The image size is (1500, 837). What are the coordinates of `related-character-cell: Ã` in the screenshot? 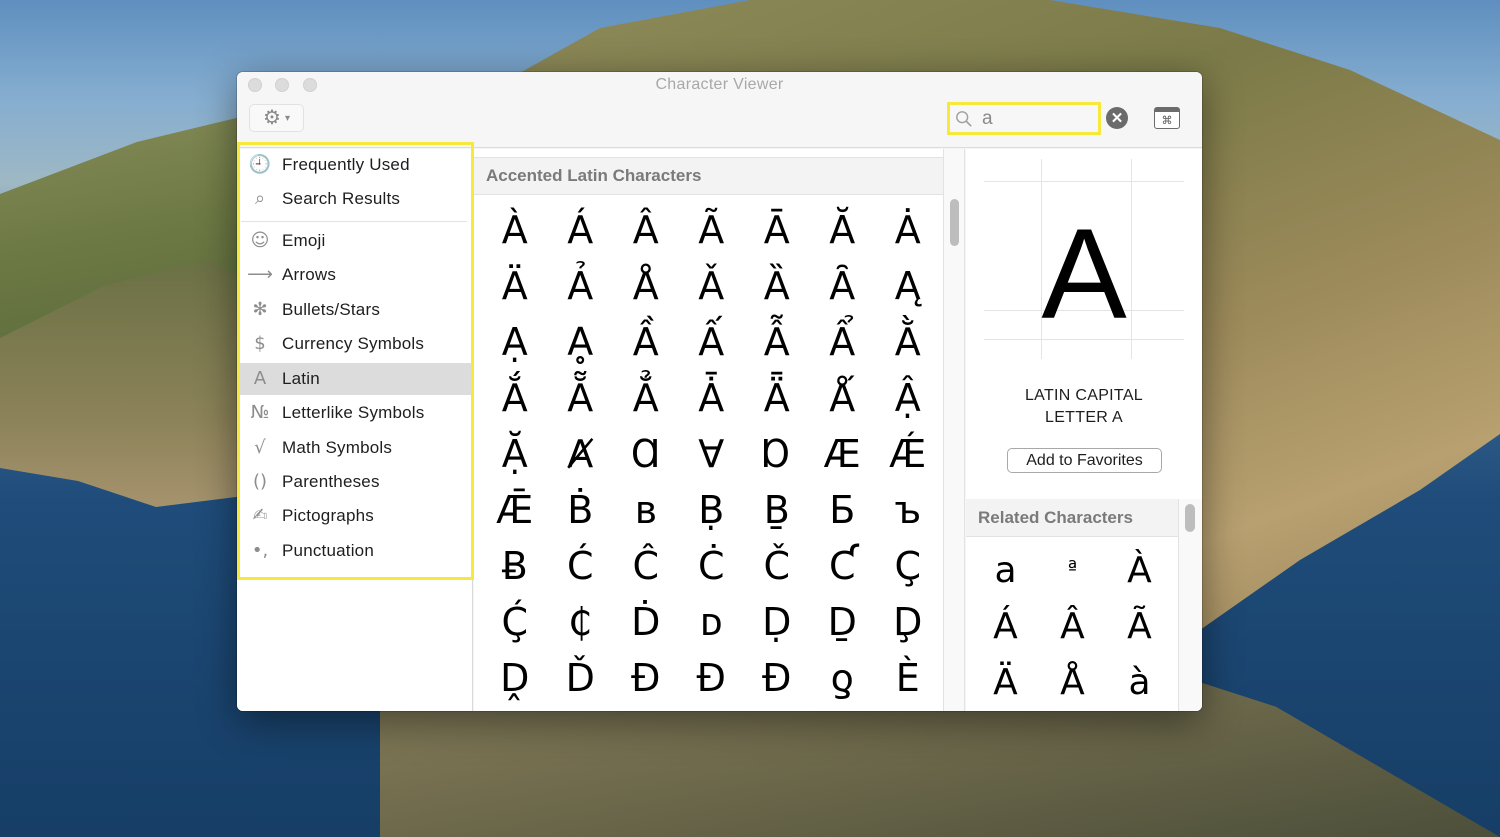 It's located at (1139, 626).